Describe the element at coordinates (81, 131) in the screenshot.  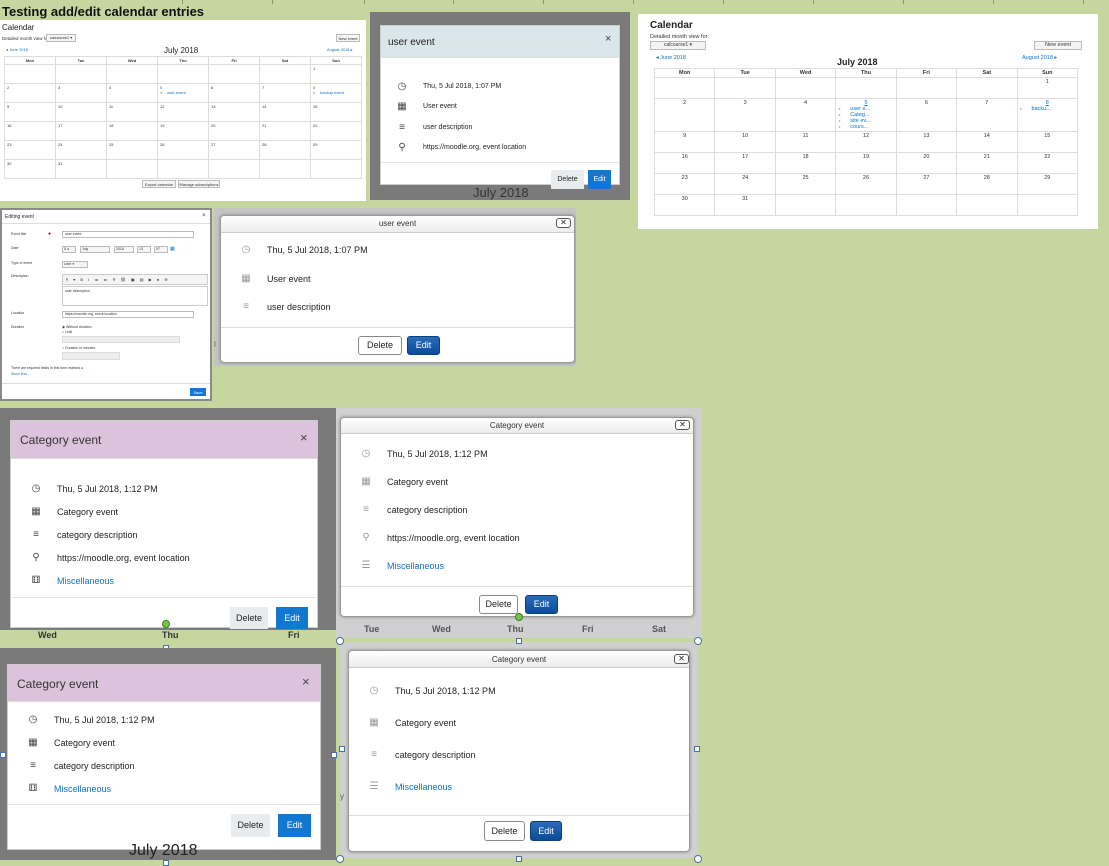
I see `day-cell: 17` at that location.